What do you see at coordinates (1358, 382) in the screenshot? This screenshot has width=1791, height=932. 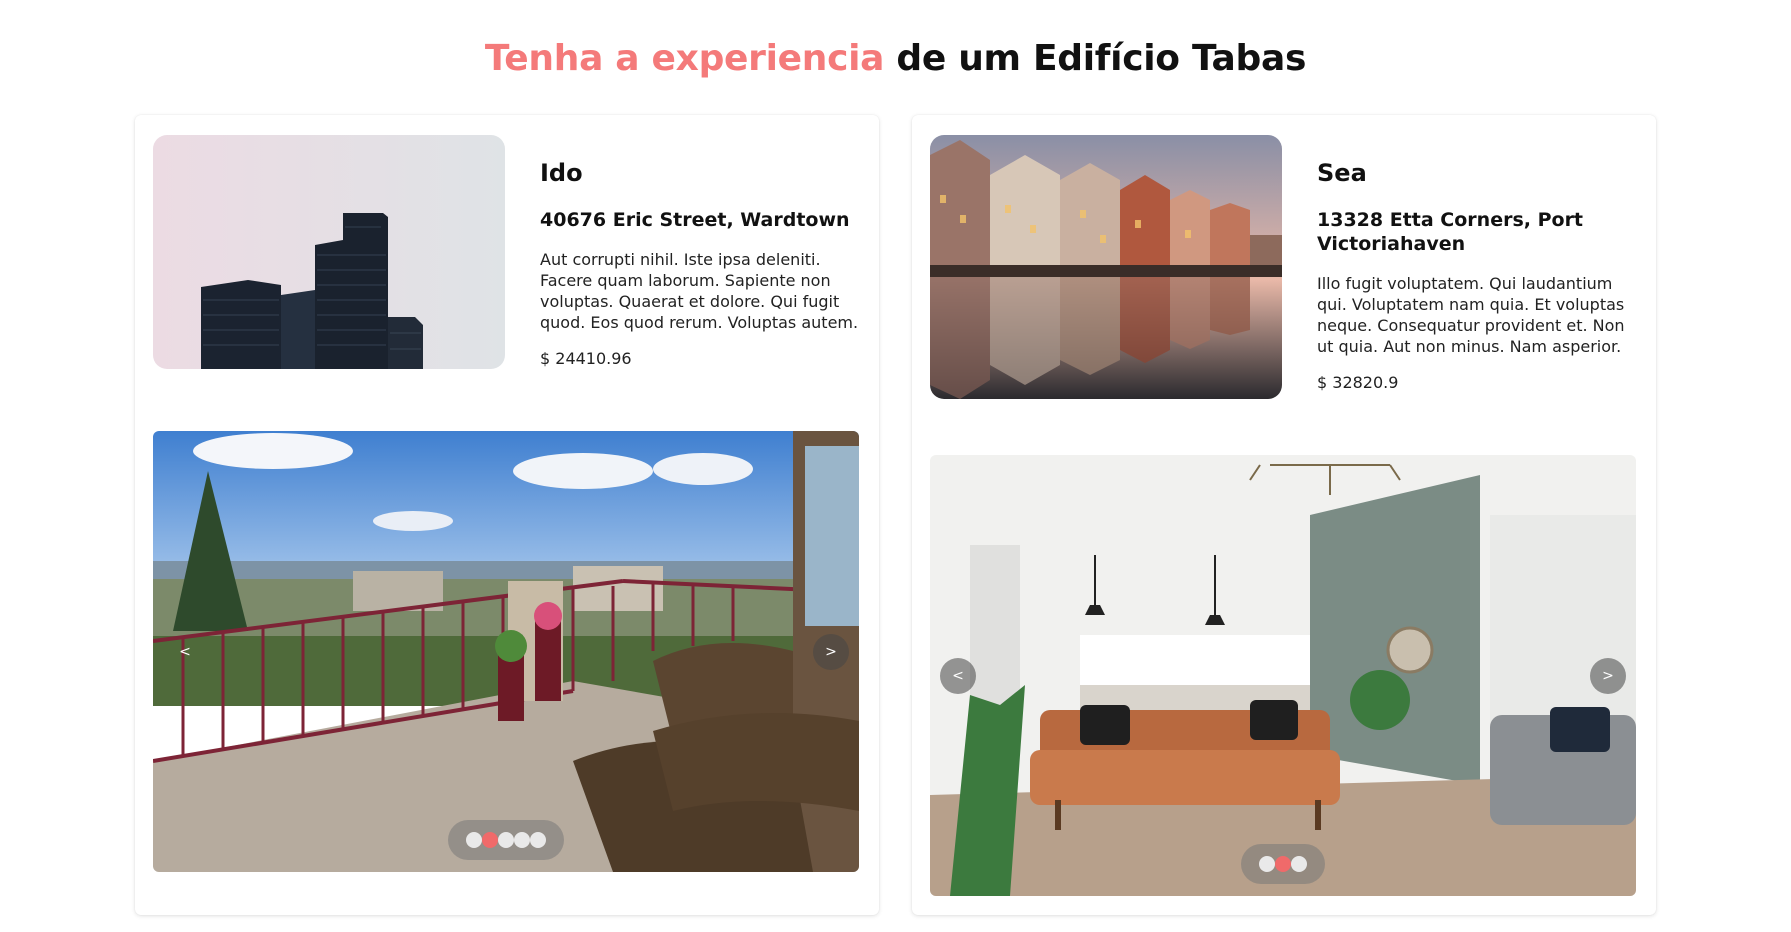 I see `property-price: $ 32820.9` at bounding box center [1358, 382].